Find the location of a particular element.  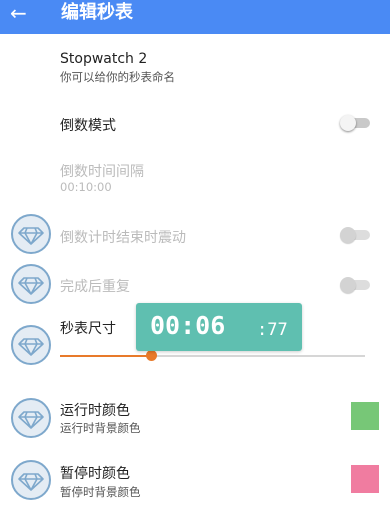

slider-track-active is located at coordinates (106, 356).